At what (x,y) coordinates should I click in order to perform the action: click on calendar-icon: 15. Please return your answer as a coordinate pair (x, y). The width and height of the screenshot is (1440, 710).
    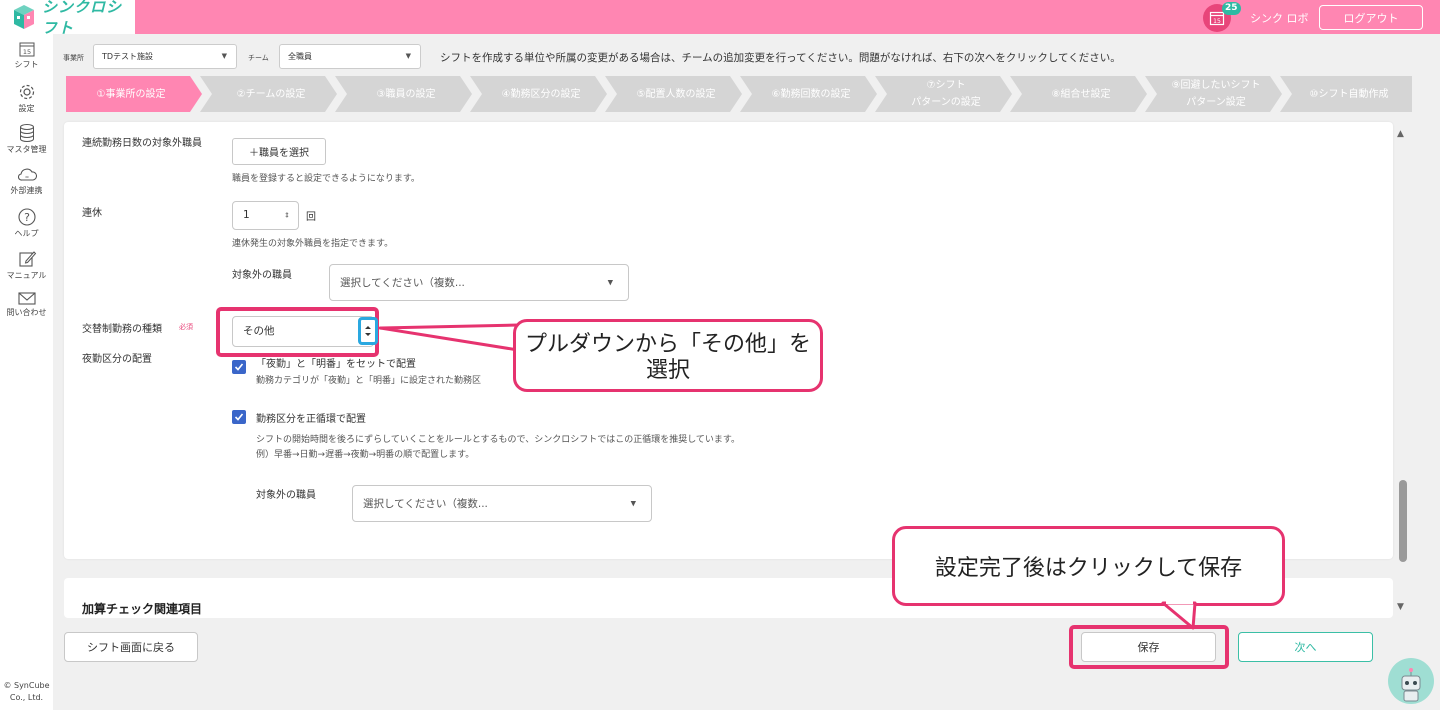
    Looking at the image, I should click on (26, 49).